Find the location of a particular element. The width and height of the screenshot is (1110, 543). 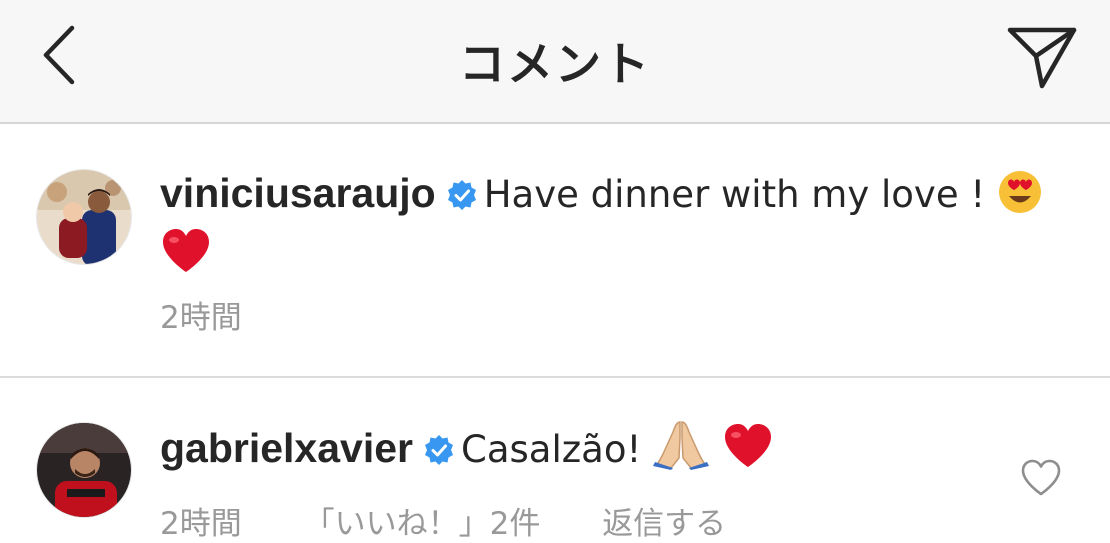

share-button is located at coordinates (1042, 58).